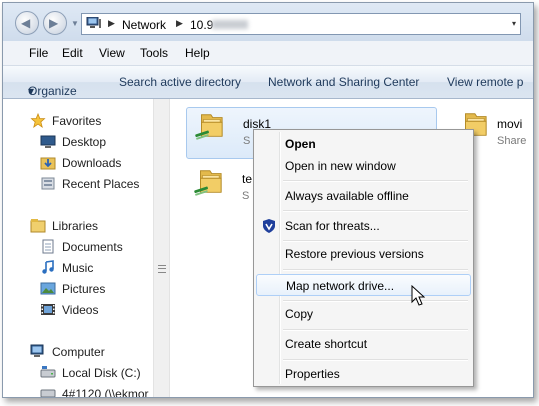 Image resolution: width=539 pixels, height=406 pixels. I want to click on shield-icon, so click(269, 226).